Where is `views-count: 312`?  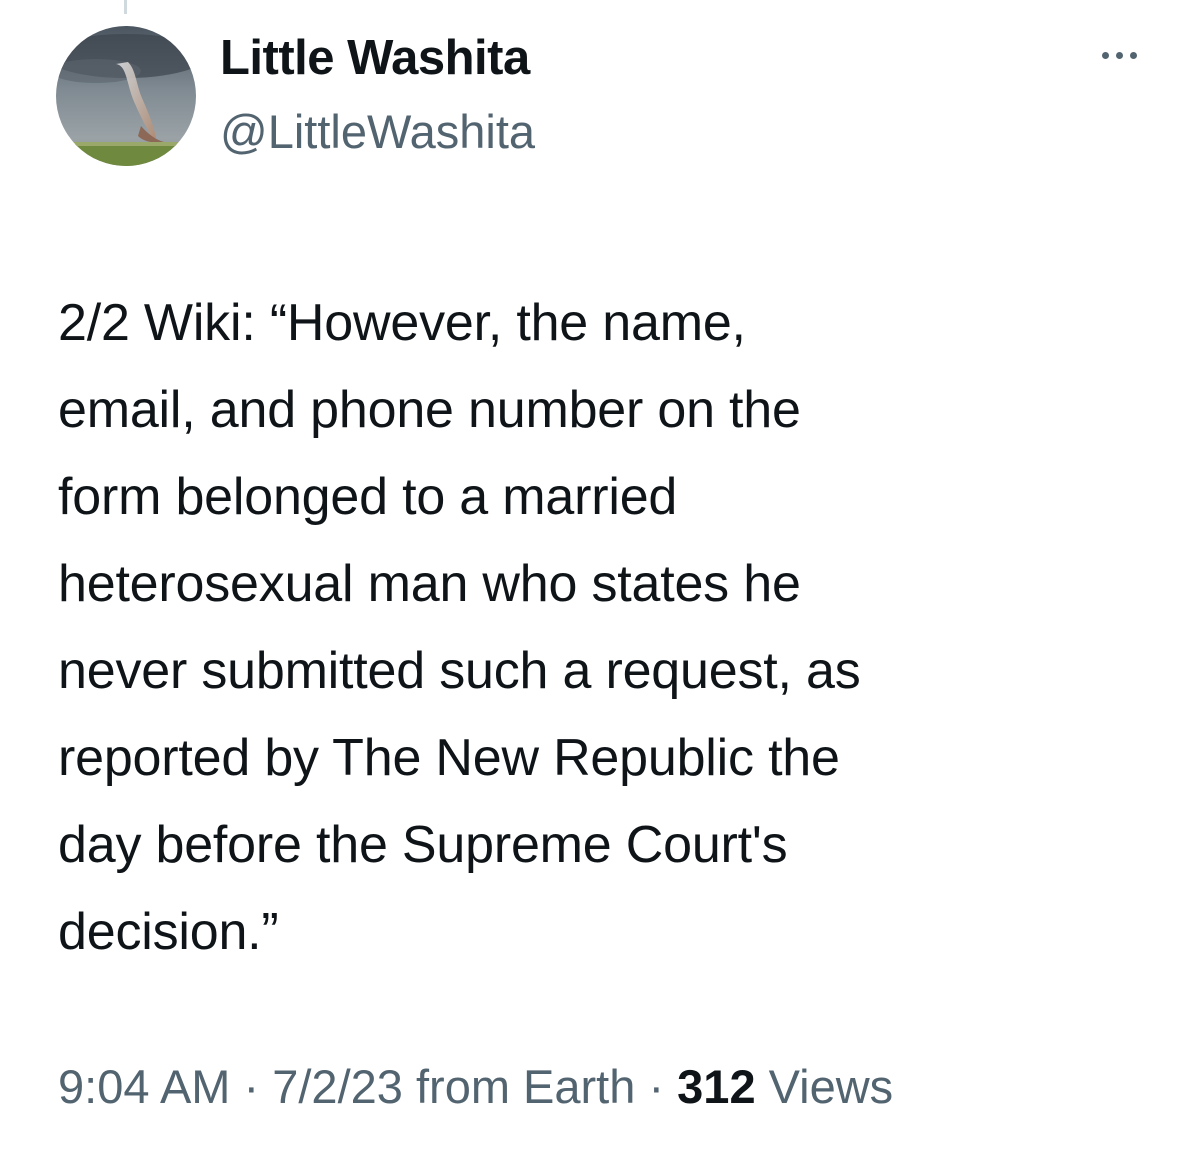
views-count: 312 is located at coordinates (716, 1086).